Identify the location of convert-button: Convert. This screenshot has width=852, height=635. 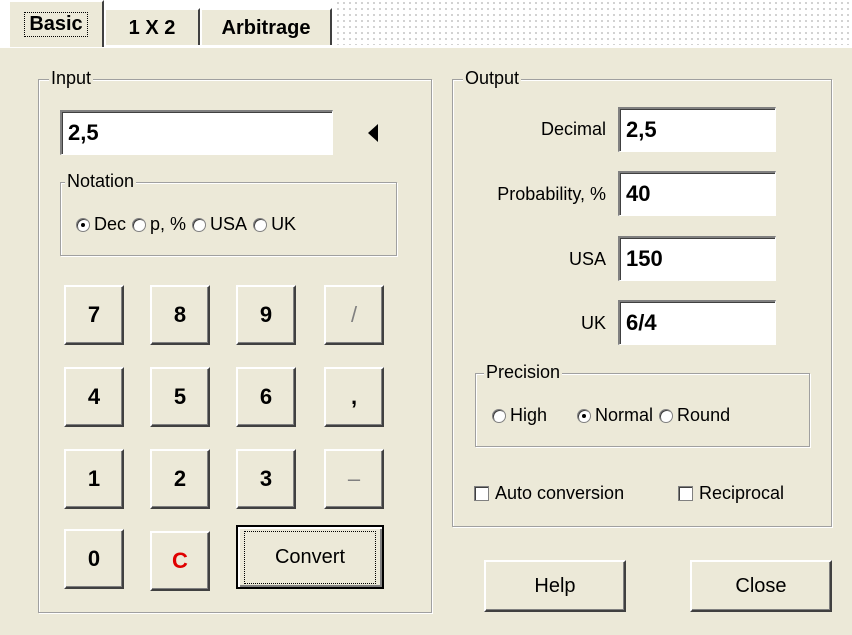
(310, 557).